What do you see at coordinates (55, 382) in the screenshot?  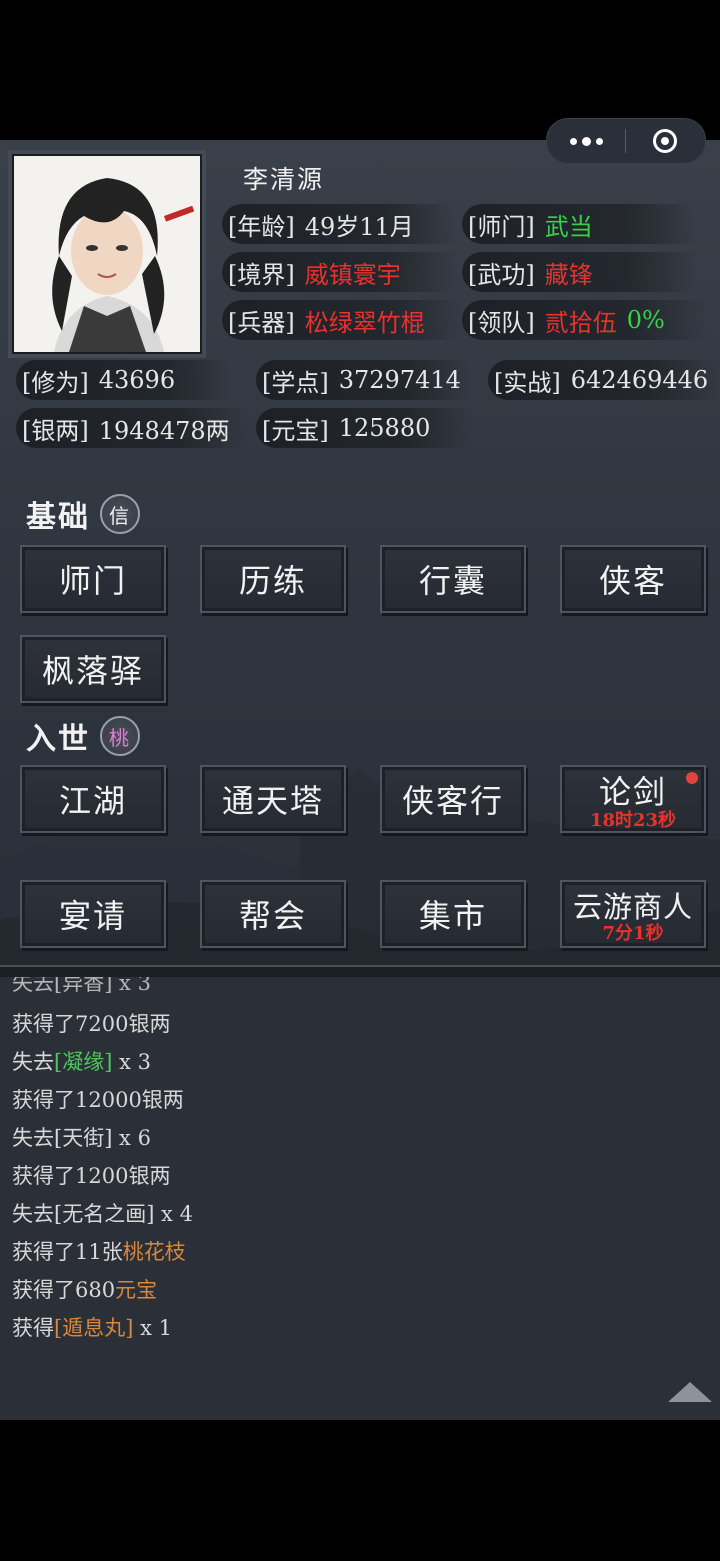 I see `cultivation-label: [修为]` at bounding box center [55, 382].